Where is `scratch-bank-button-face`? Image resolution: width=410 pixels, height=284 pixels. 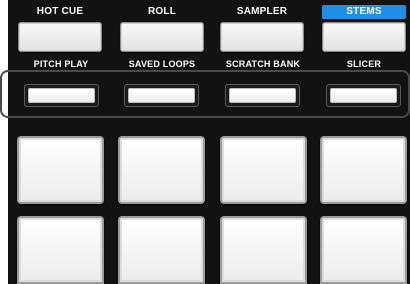
scratch-bank-button-face is located at coordinates (262, 95).